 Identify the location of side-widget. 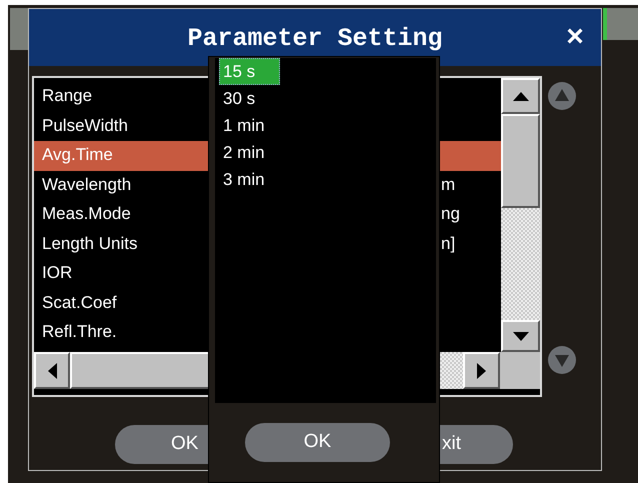
(620, 24).